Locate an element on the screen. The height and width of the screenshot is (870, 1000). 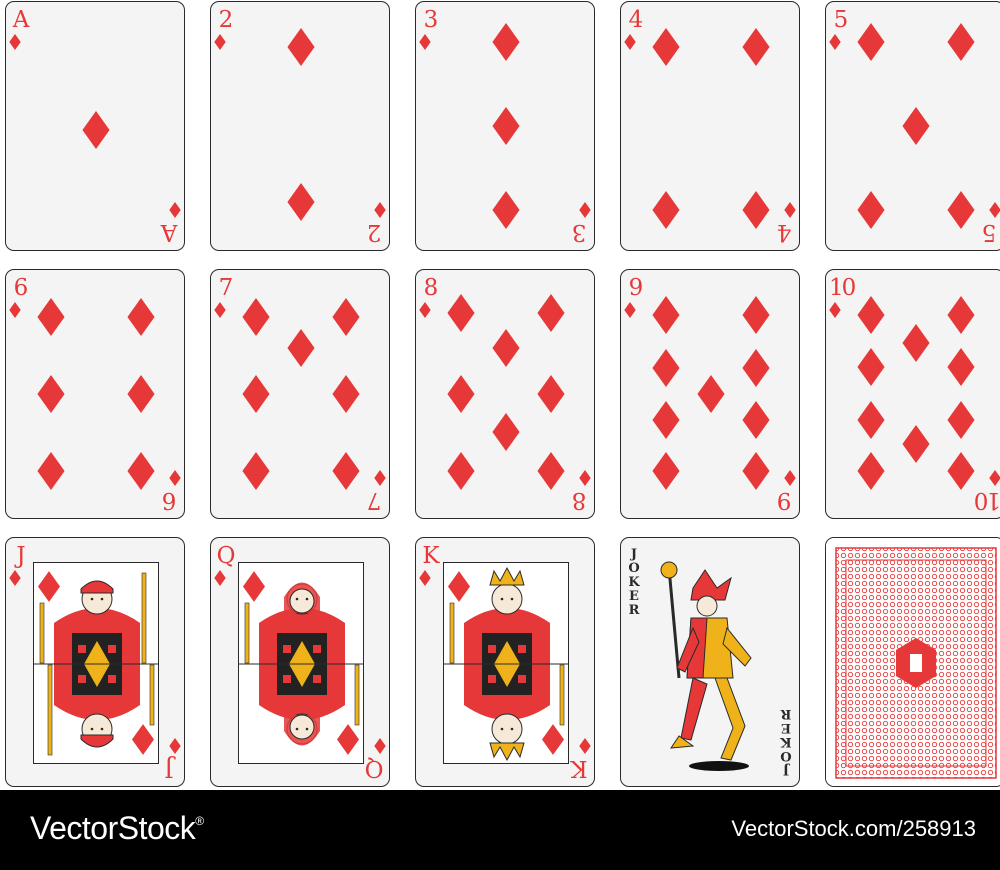
index-top-left: 3 is located at coordinates (430, 29).